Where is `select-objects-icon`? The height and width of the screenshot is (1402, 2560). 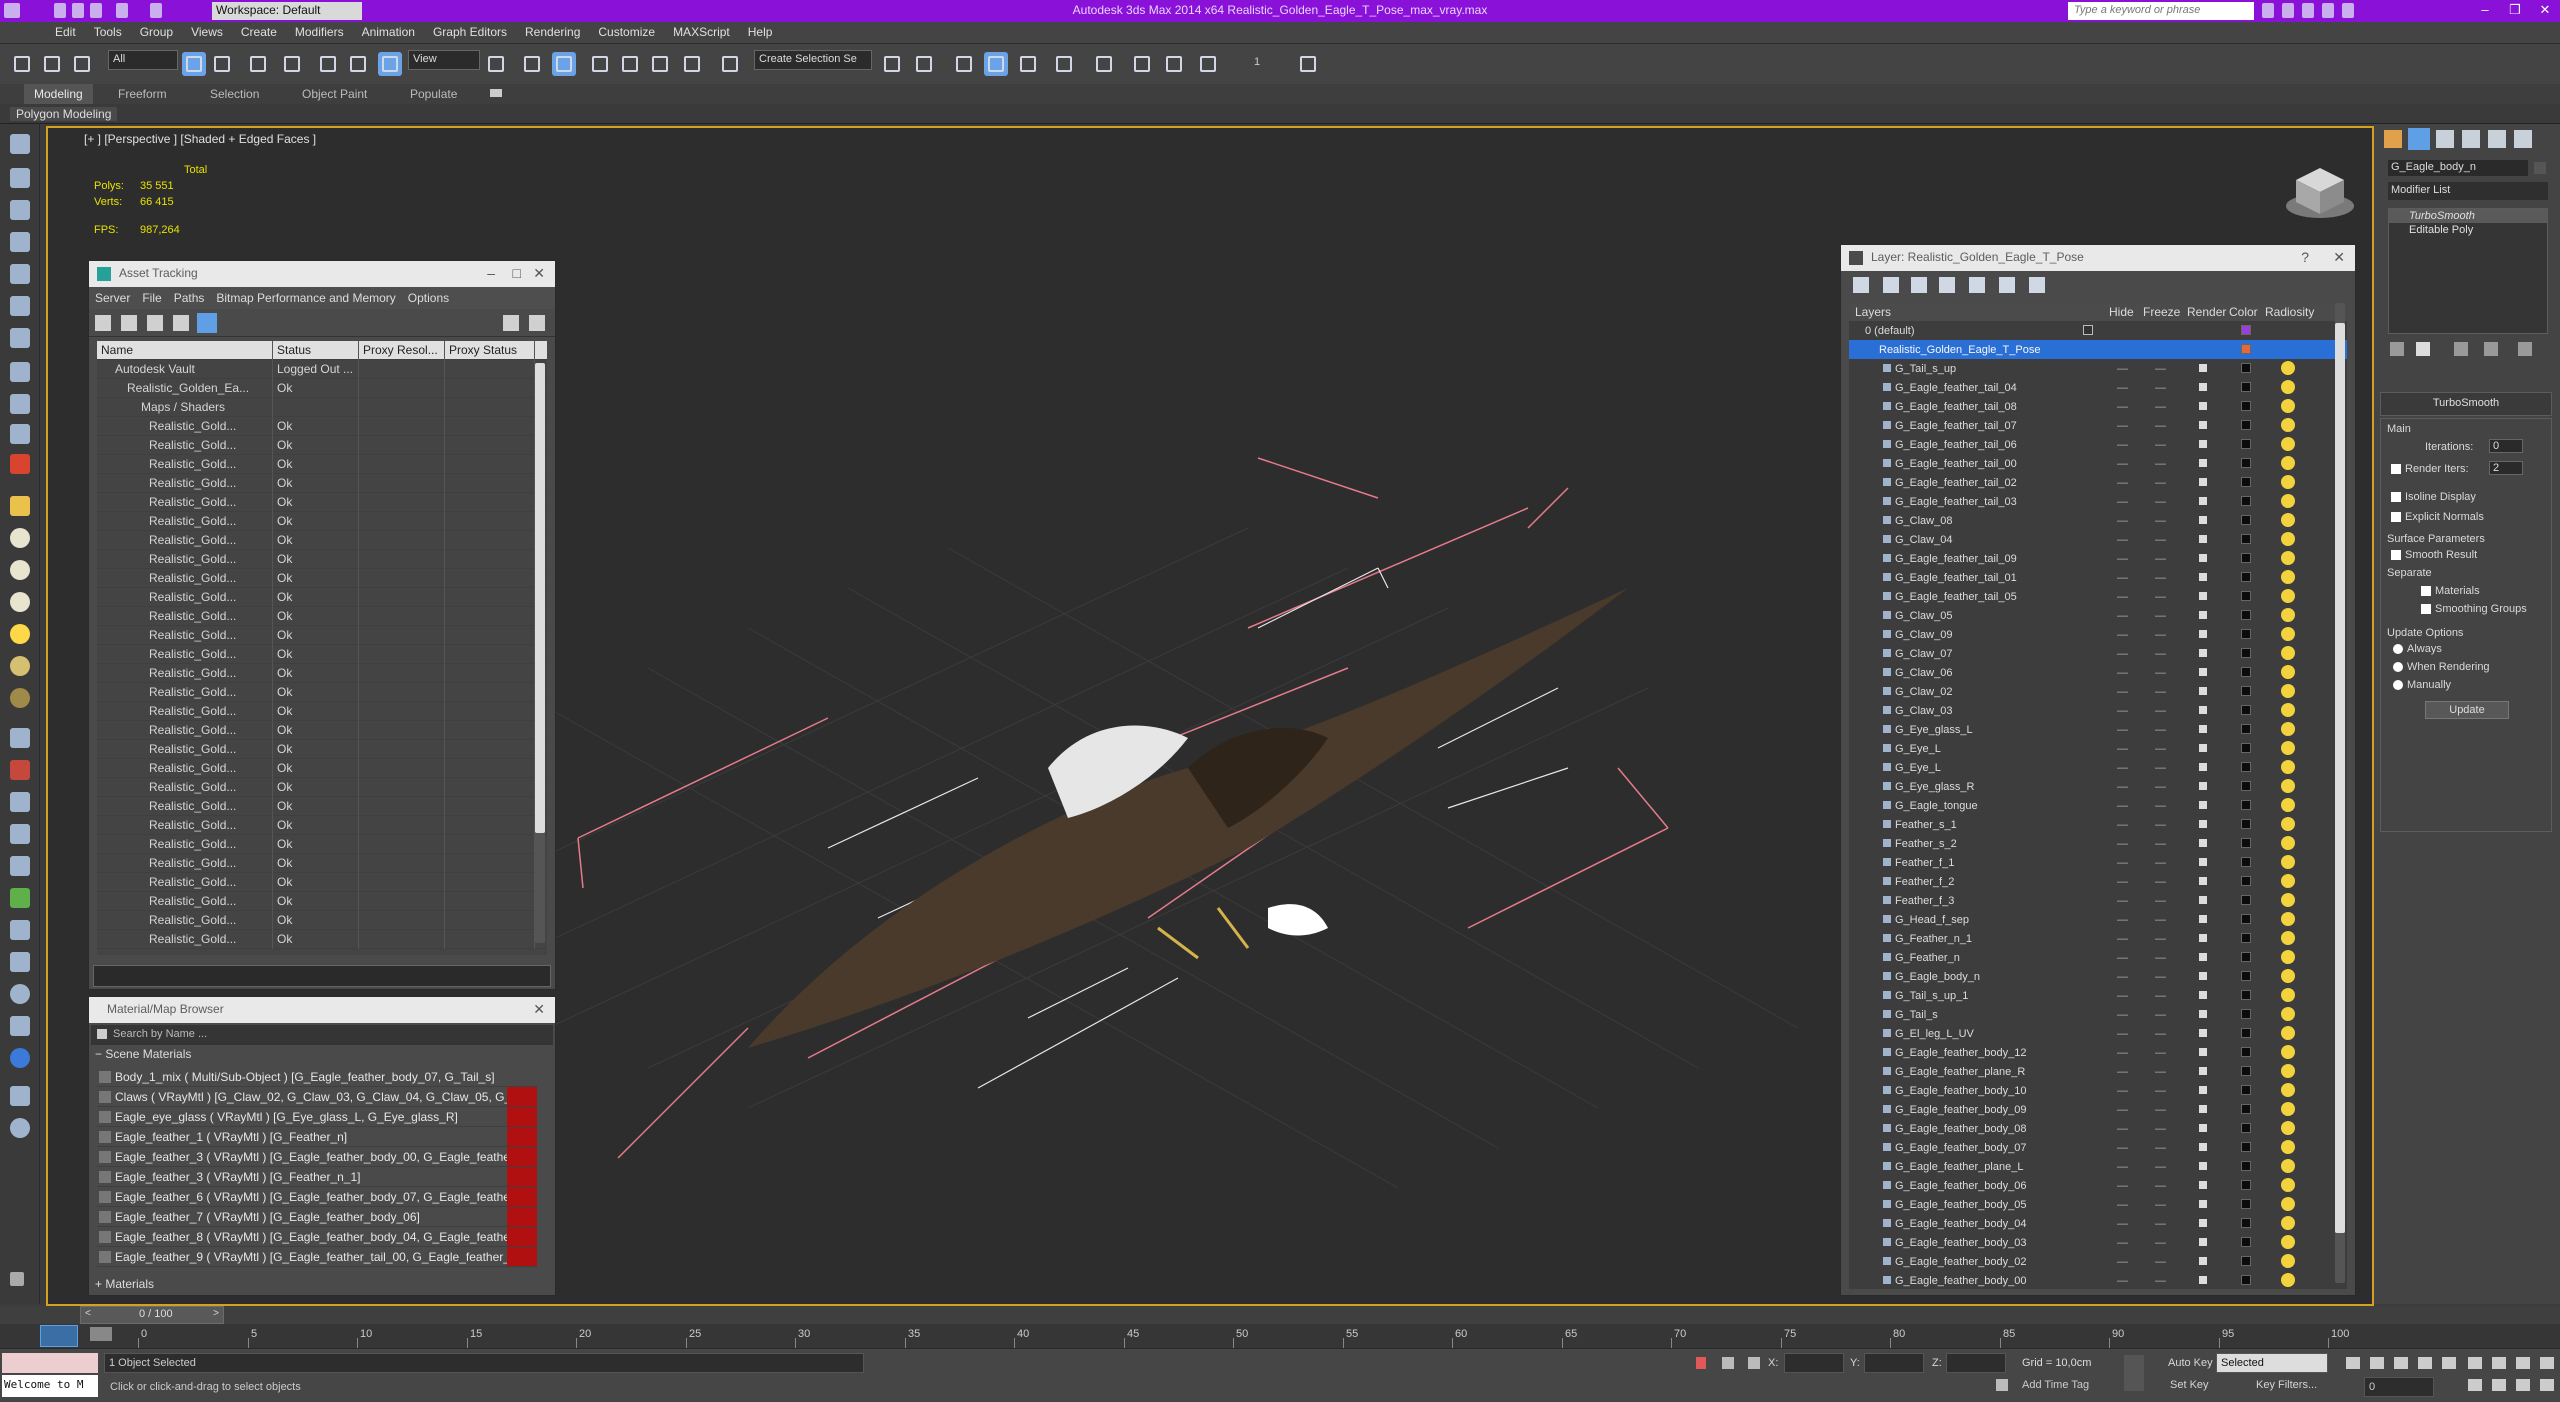 select-objects-icon is located at coordinates (1947, 285).